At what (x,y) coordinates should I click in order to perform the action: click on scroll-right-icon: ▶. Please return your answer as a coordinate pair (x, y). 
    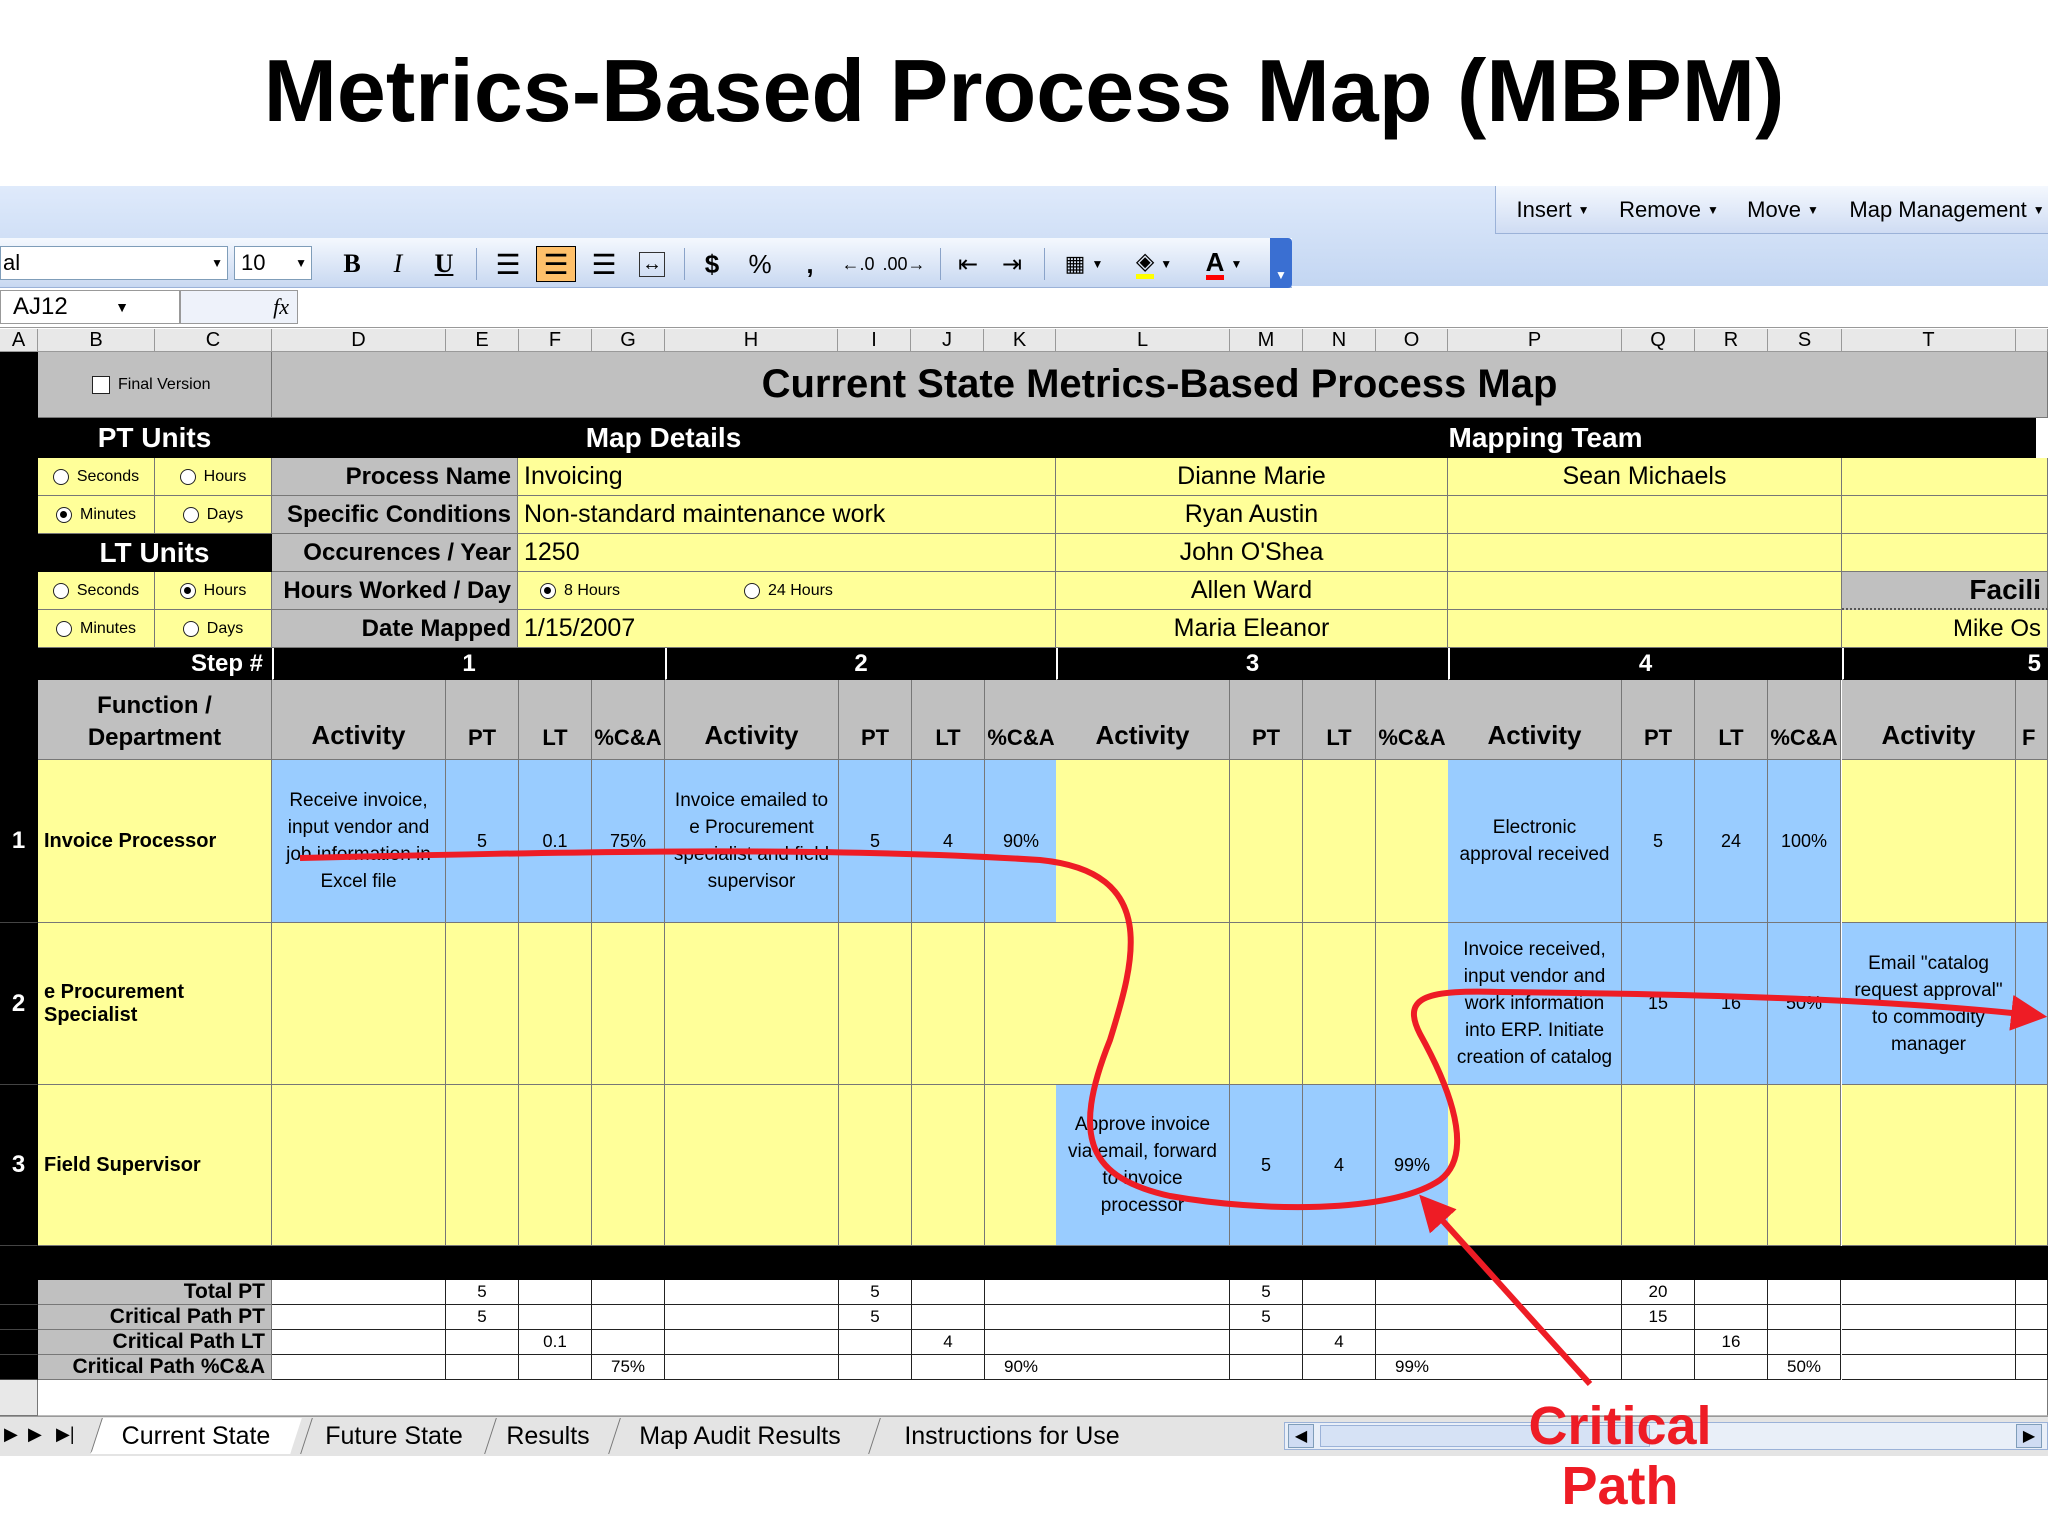
    Looking at the image, I should click on (2029, 1436).